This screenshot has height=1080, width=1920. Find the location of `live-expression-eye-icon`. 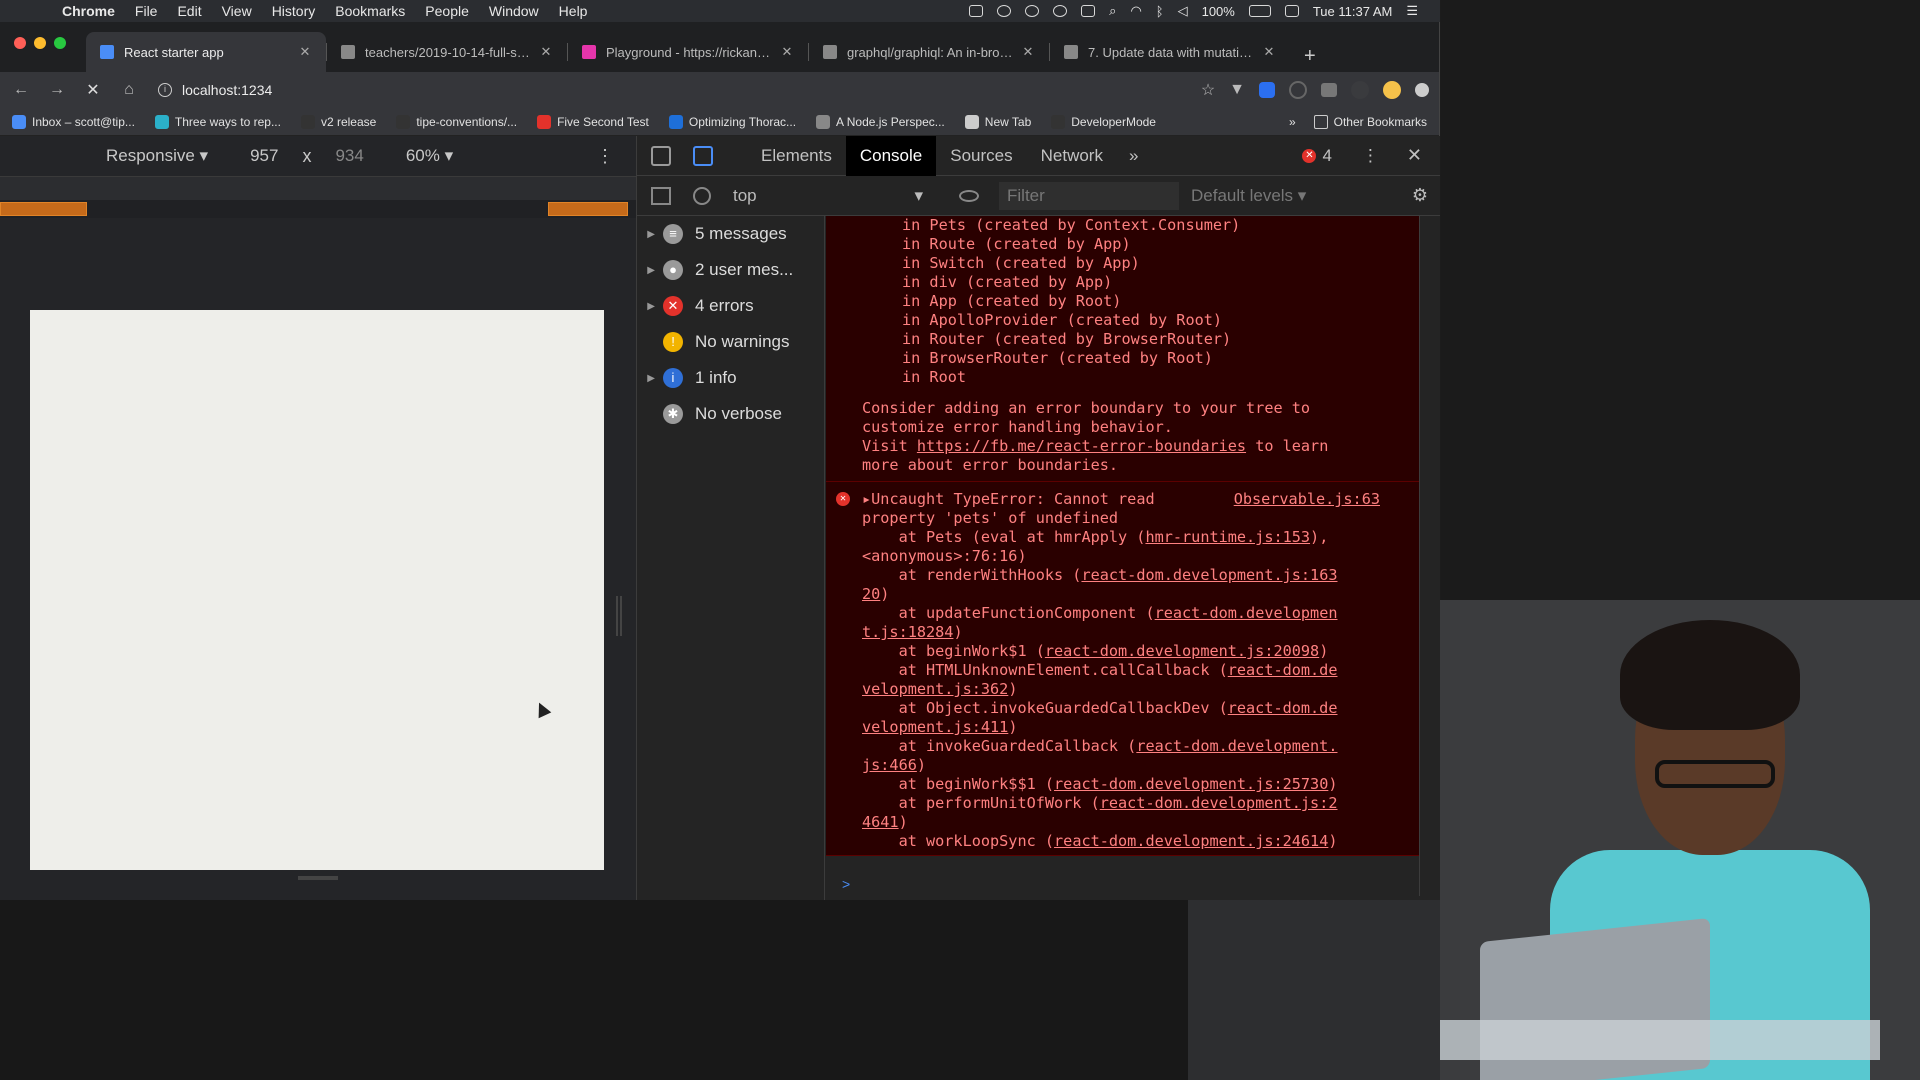

live-expression-eye-icon is located at coordinates (969, 195).